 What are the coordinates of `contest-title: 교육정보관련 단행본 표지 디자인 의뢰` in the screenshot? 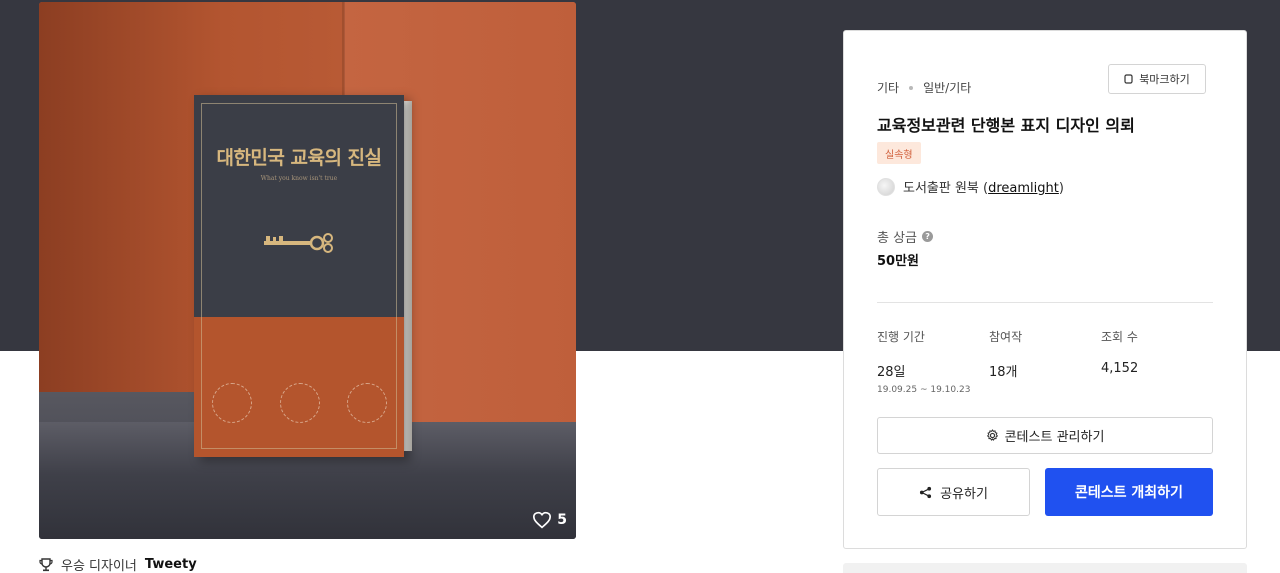 It's located at (1006, 125).